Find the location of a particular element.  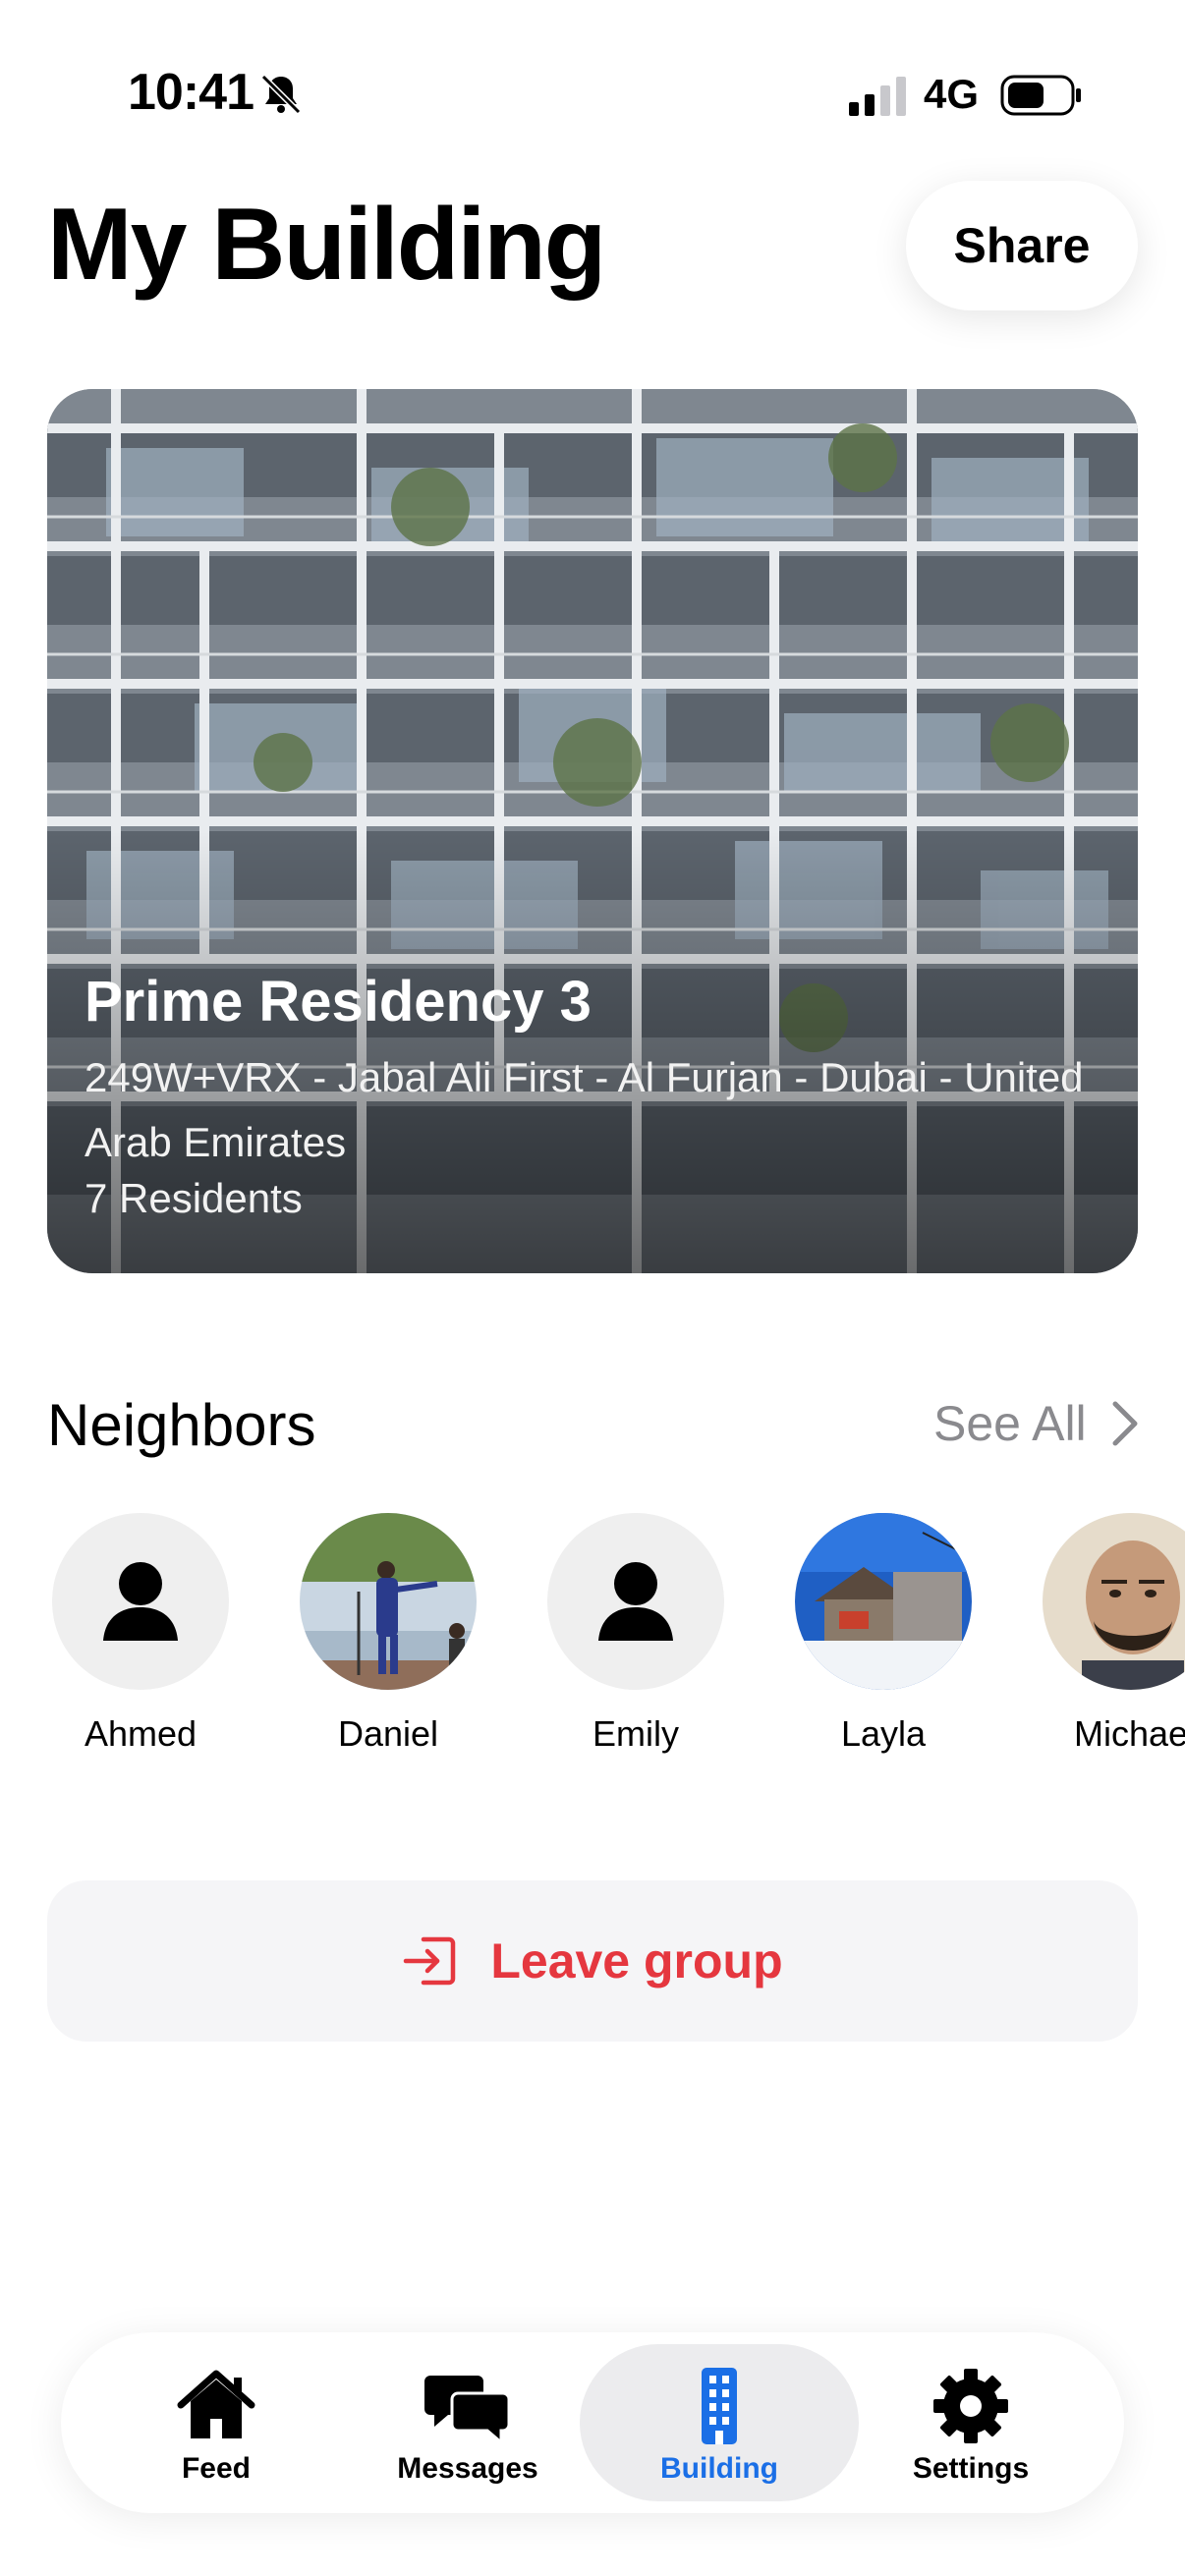

chevron-right-icon is located at coordinates (1125, 1423).